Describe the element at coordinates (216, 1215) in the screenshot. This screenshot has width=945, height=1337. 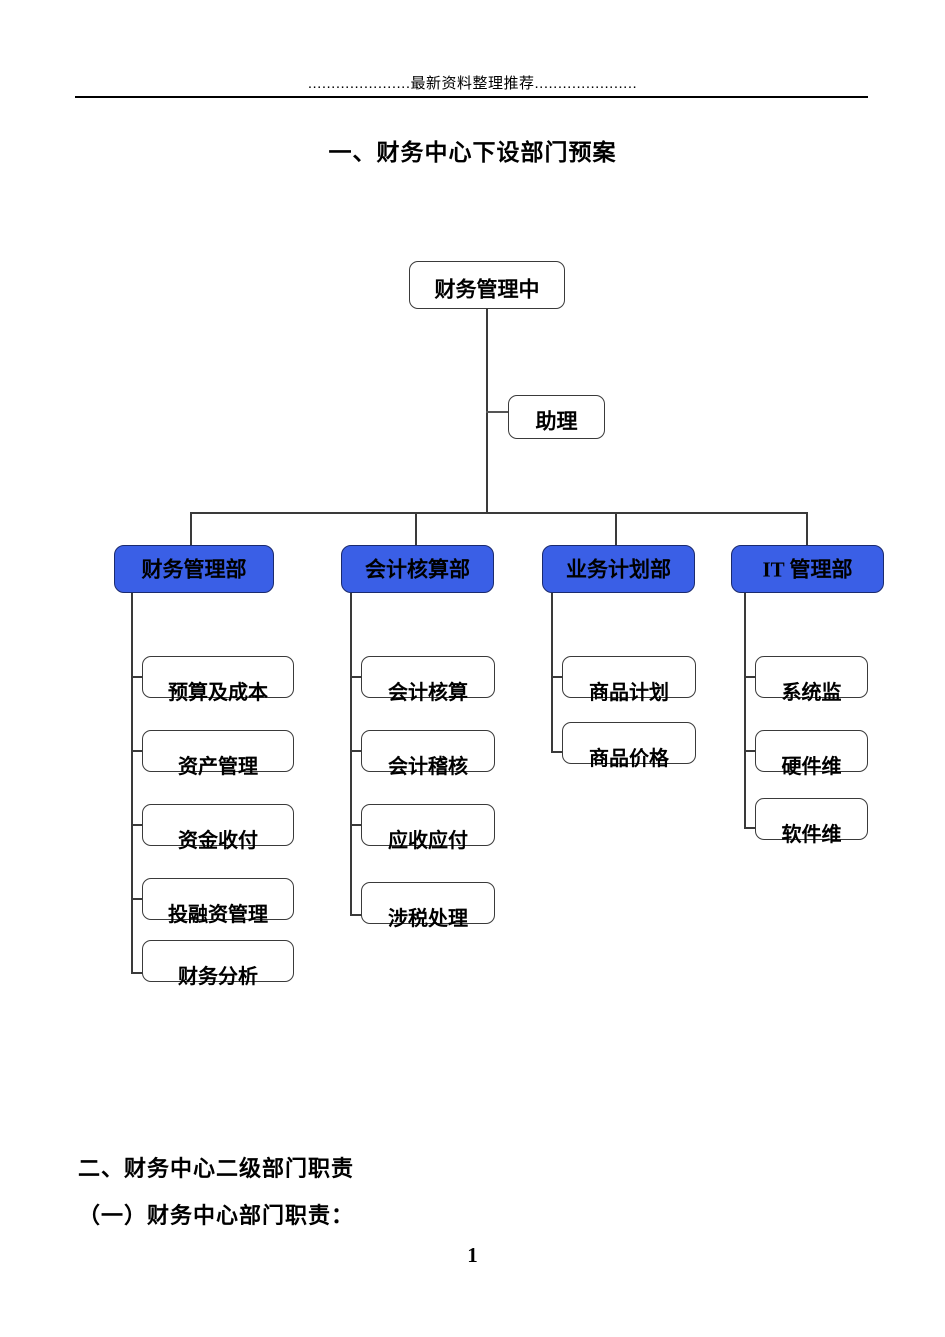
I see `section-heading-2-1: （一）财务中心部门职责：` at that location.